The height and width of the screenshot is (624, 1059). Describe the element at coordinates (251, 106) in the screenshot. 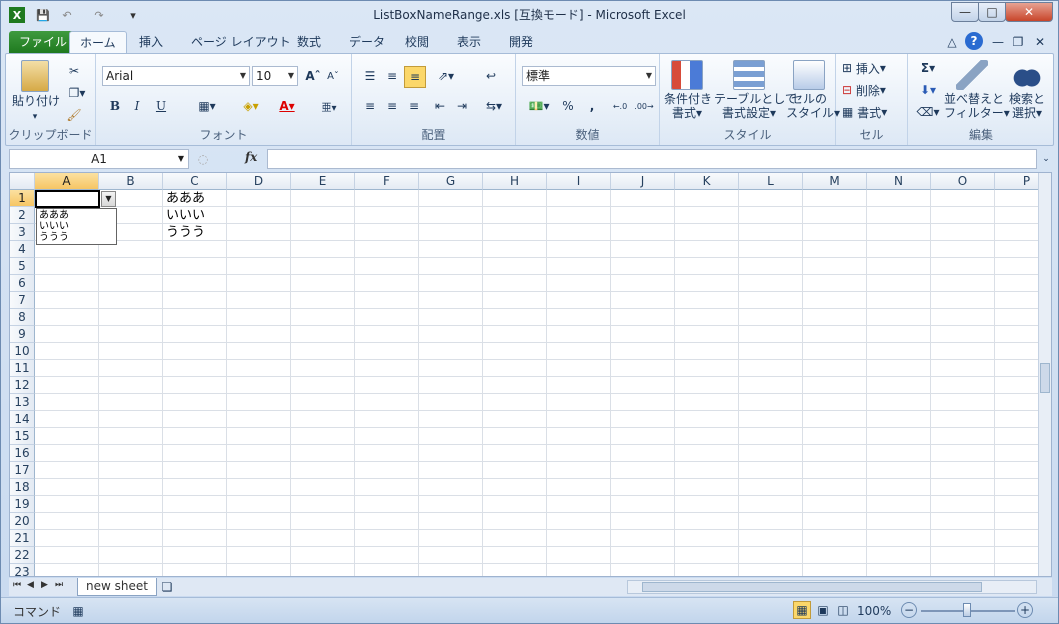

I see `fill-color-icon: ◈▾` at that location.